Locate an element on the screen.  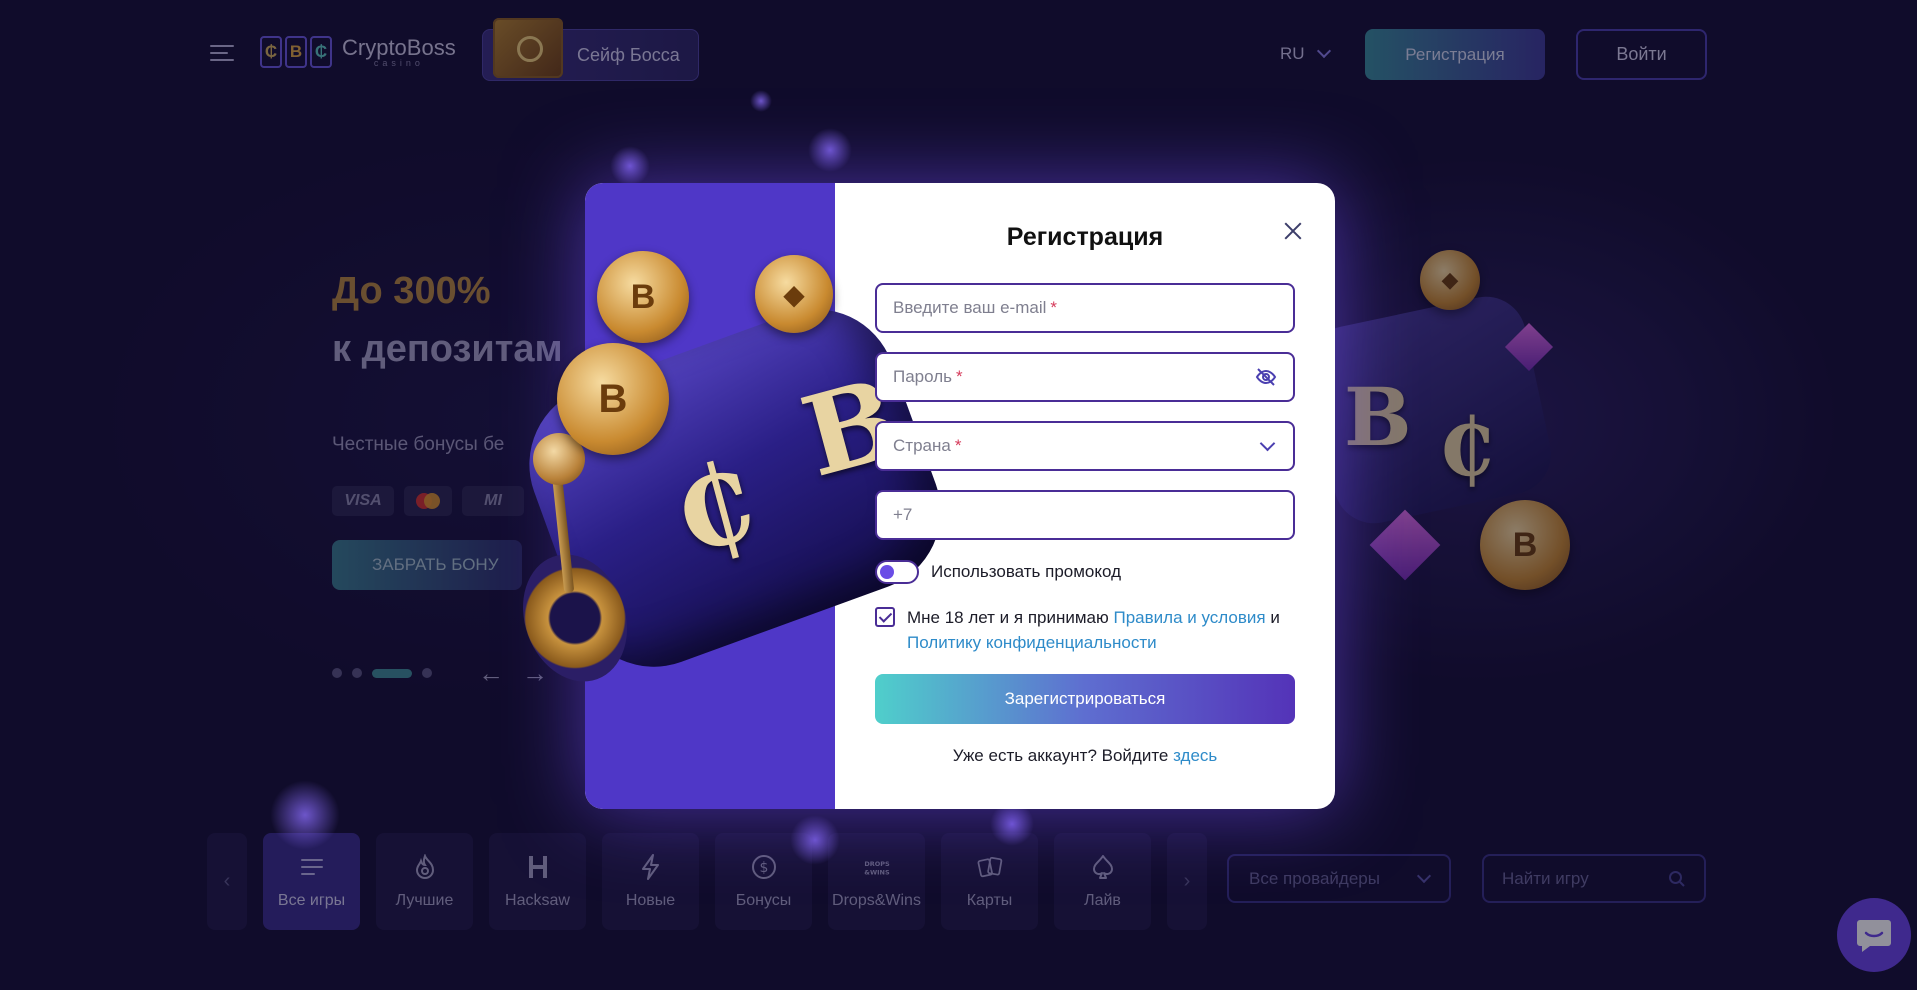
promo-row: Использовать промокод is located at coordinates (998, 572).